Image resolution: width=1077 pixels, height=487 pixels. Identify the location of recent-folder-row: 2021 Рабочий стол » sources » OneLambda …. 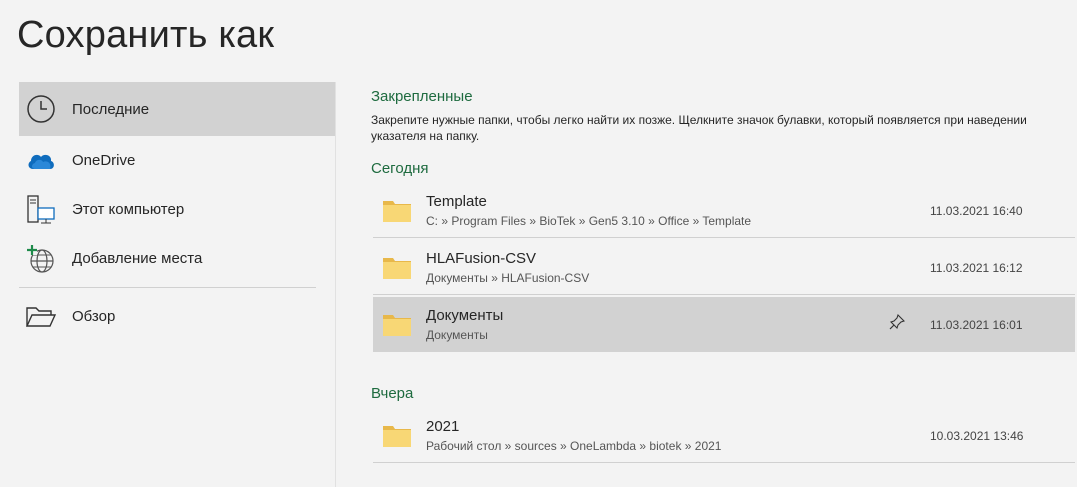
(724, 436).